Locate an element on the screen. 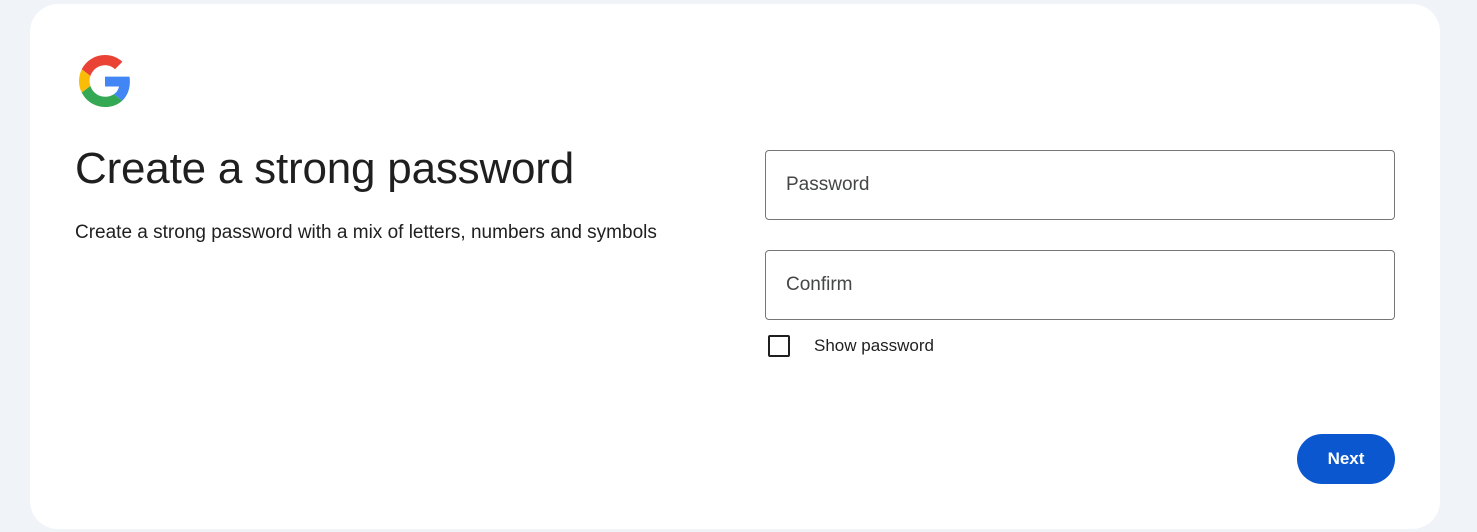 The height and width of the screenshot is (532, 1477). google-g-icon is located at coordinates (105, 81).